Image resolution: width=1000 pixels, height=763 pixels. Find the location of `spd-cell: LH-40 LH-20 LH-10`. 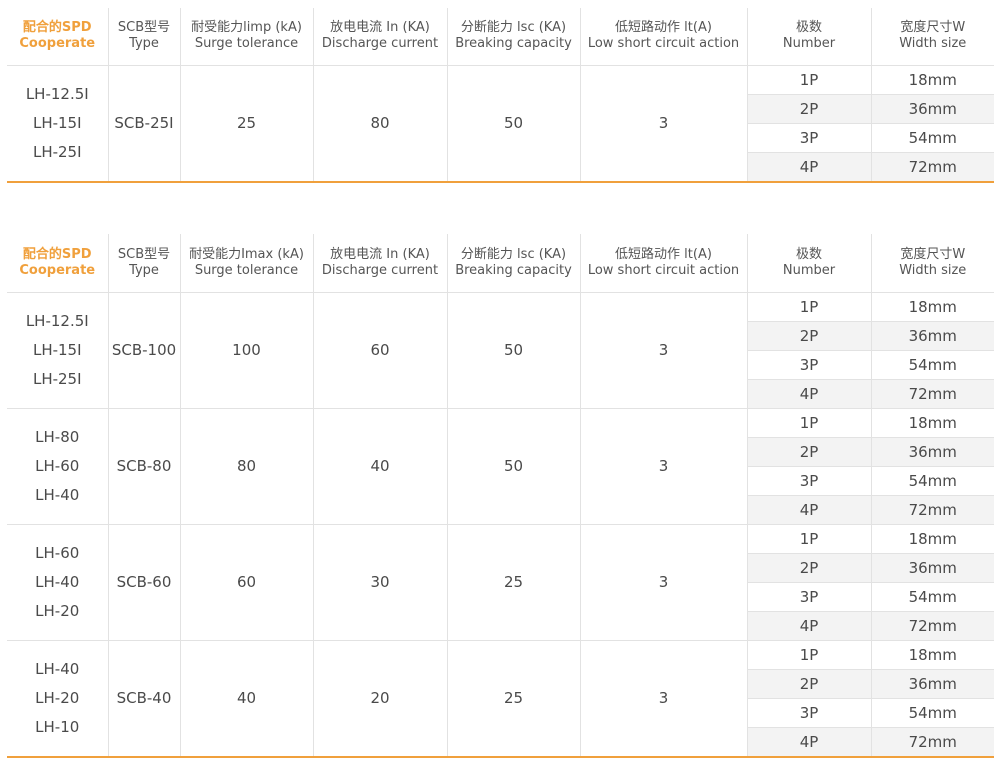

spd-cell: LH-40 LH-20 LH-10 is located at coordinates (58, 698).